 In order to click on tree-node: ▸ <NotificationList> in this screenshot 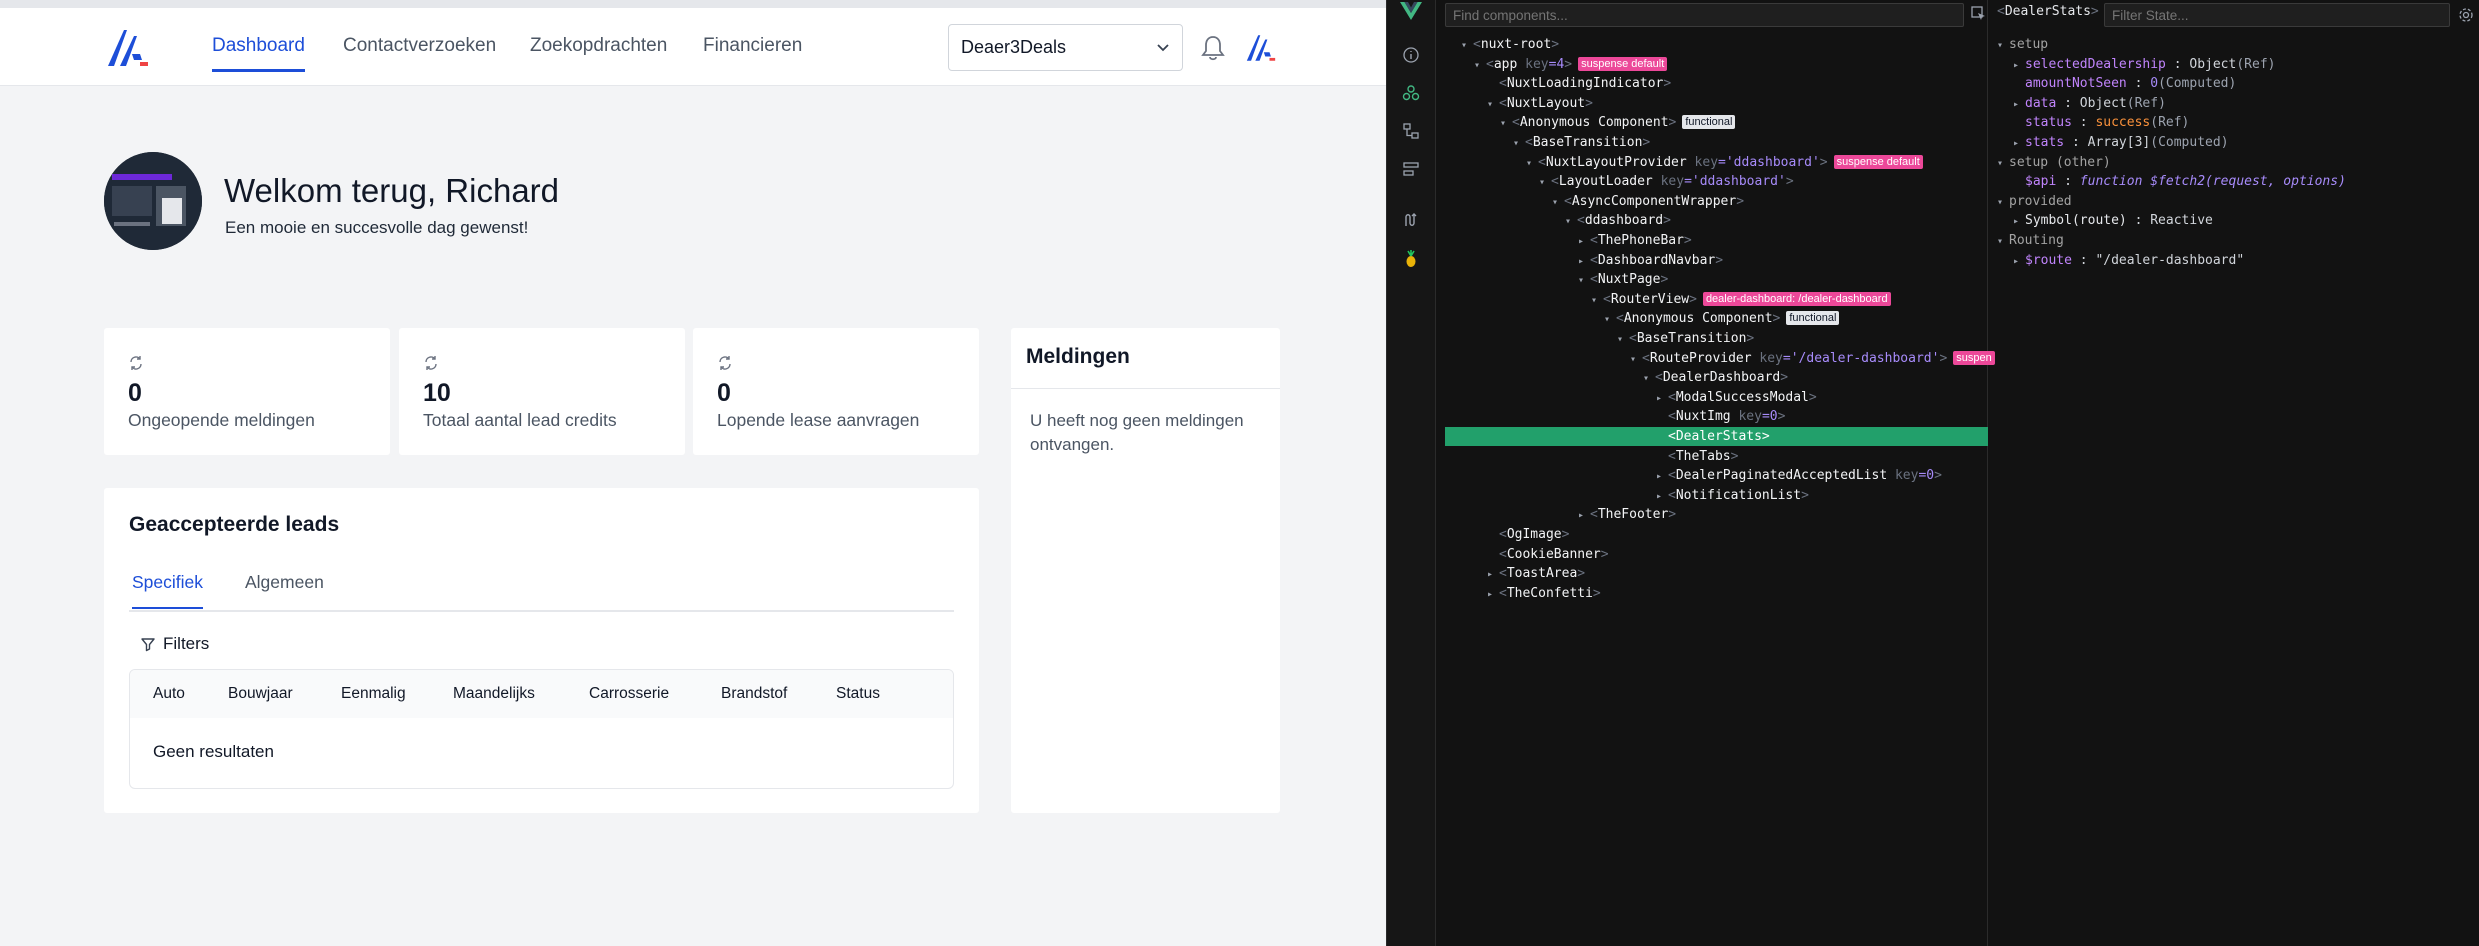, I will do `click(1712, 495)`.